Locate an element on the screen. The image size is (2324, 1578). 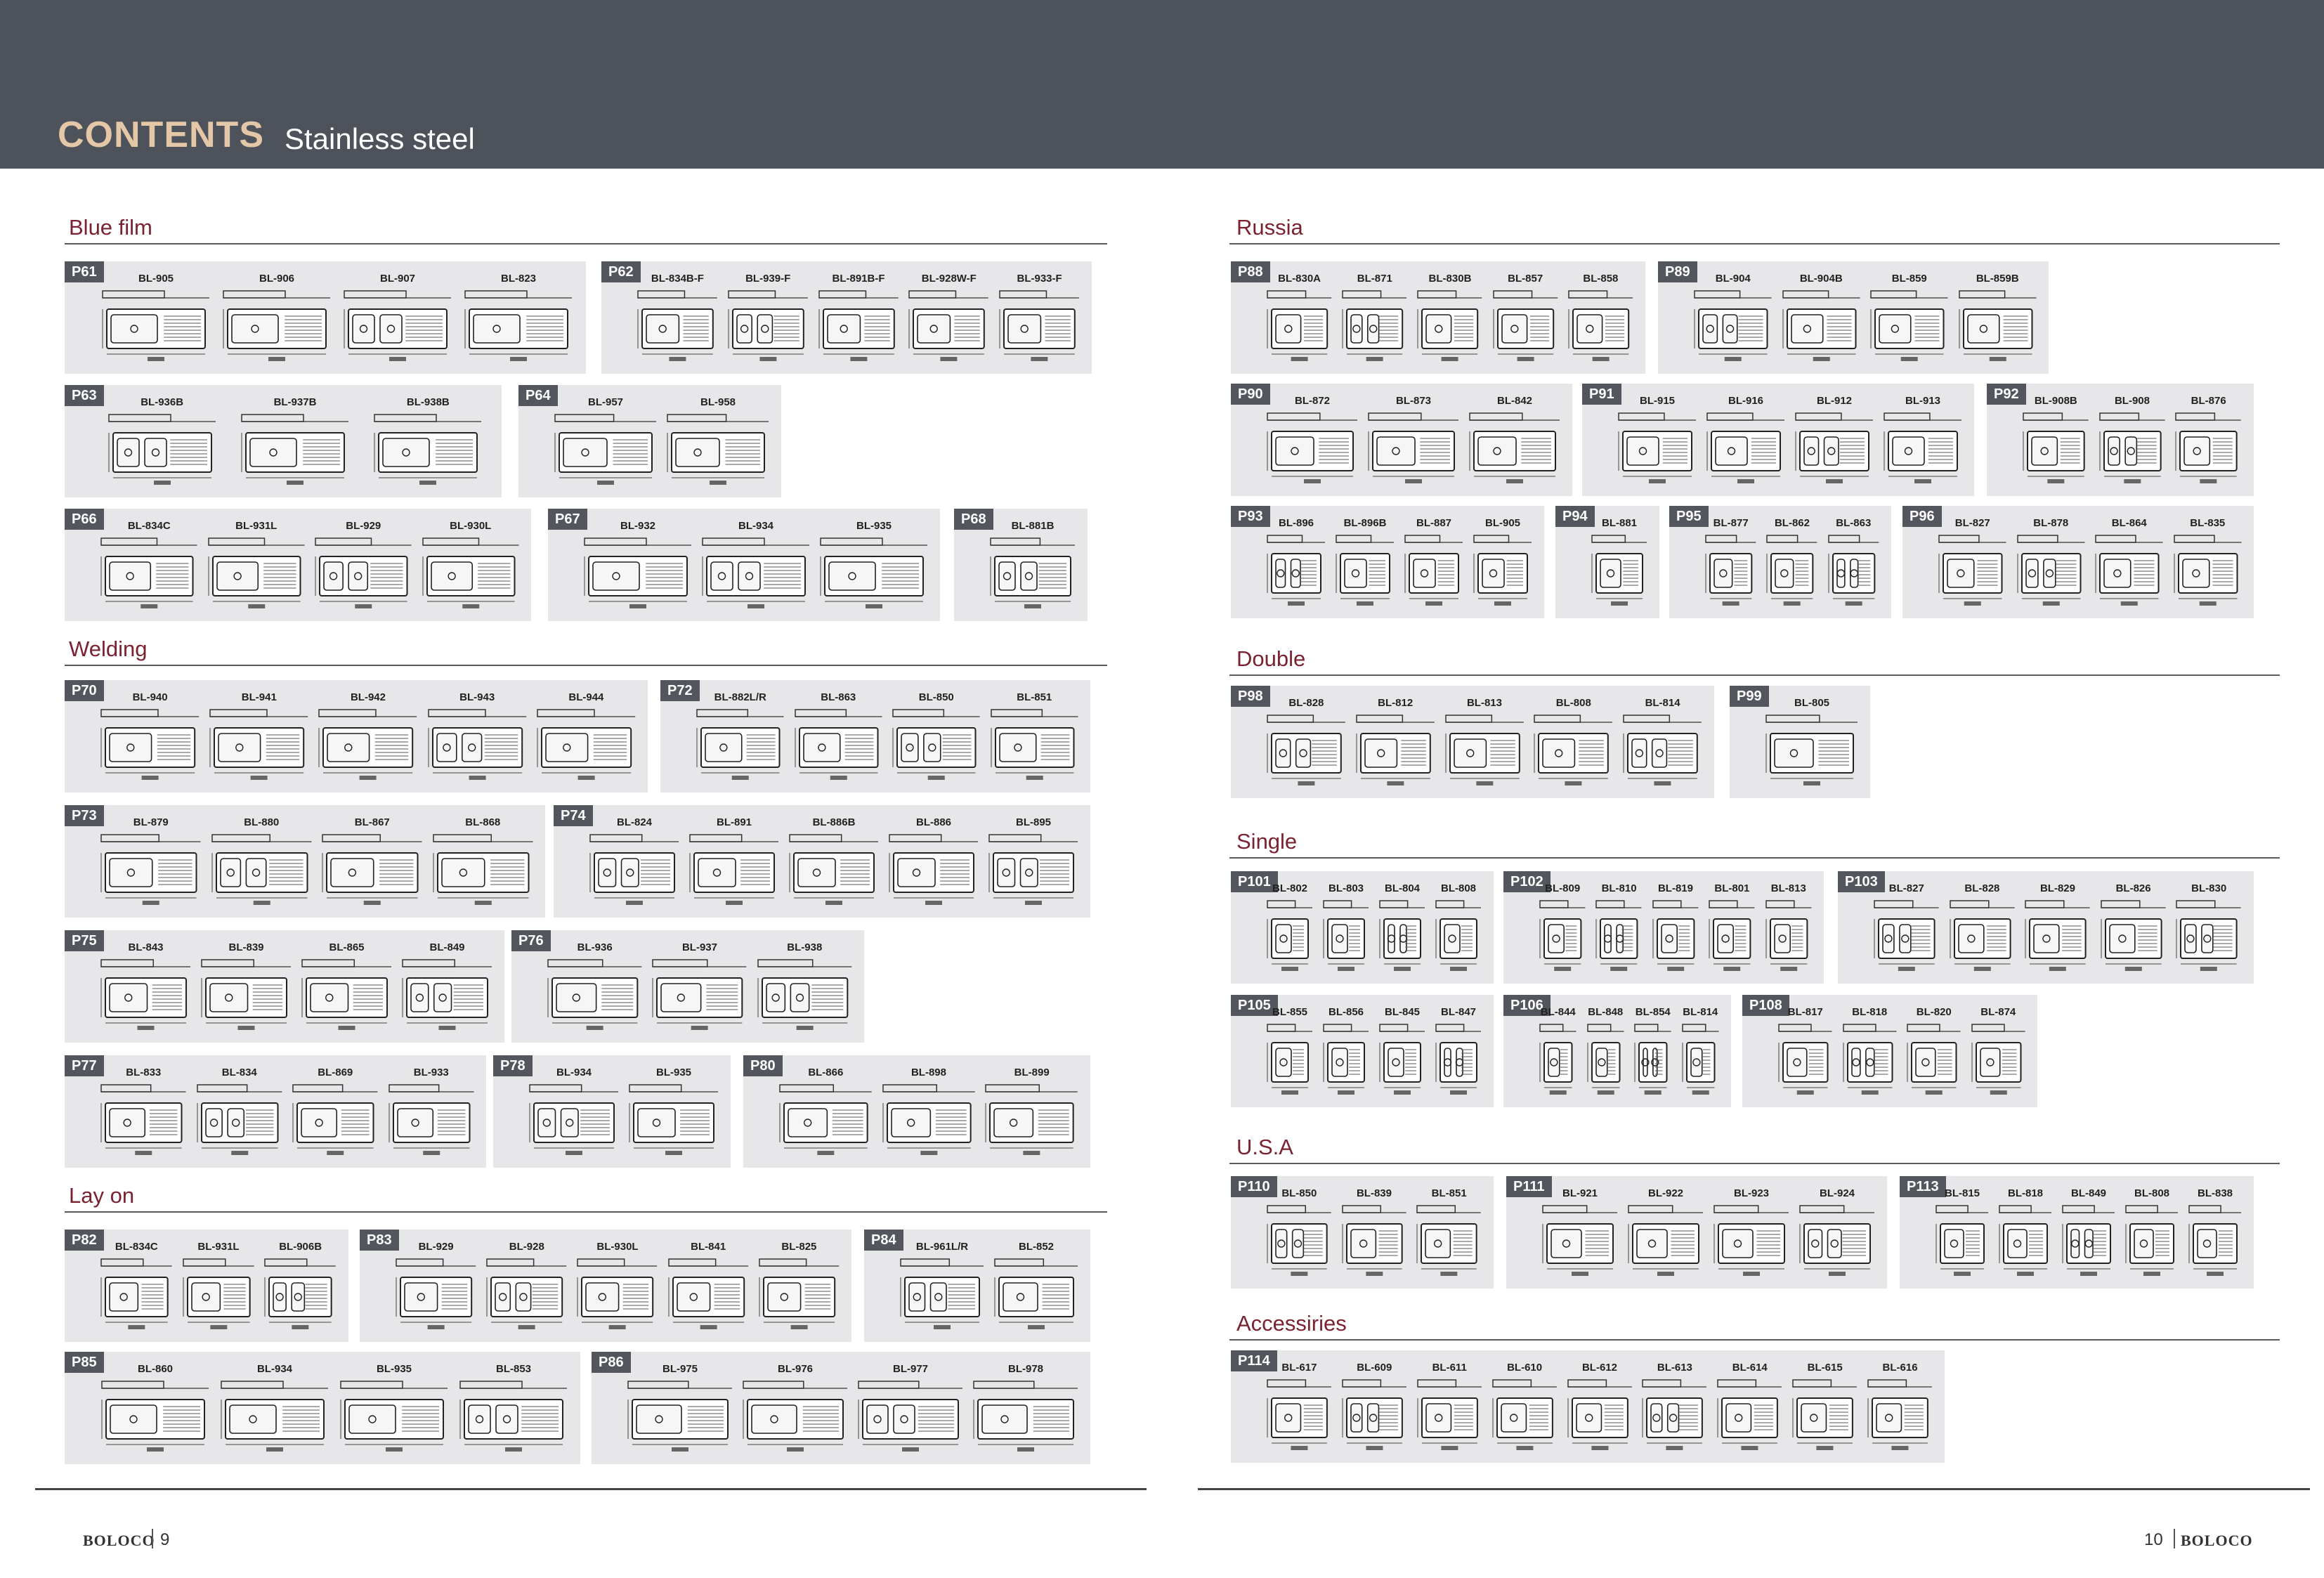
sink-item: BL-878 is located at coordinates (2051, 565).